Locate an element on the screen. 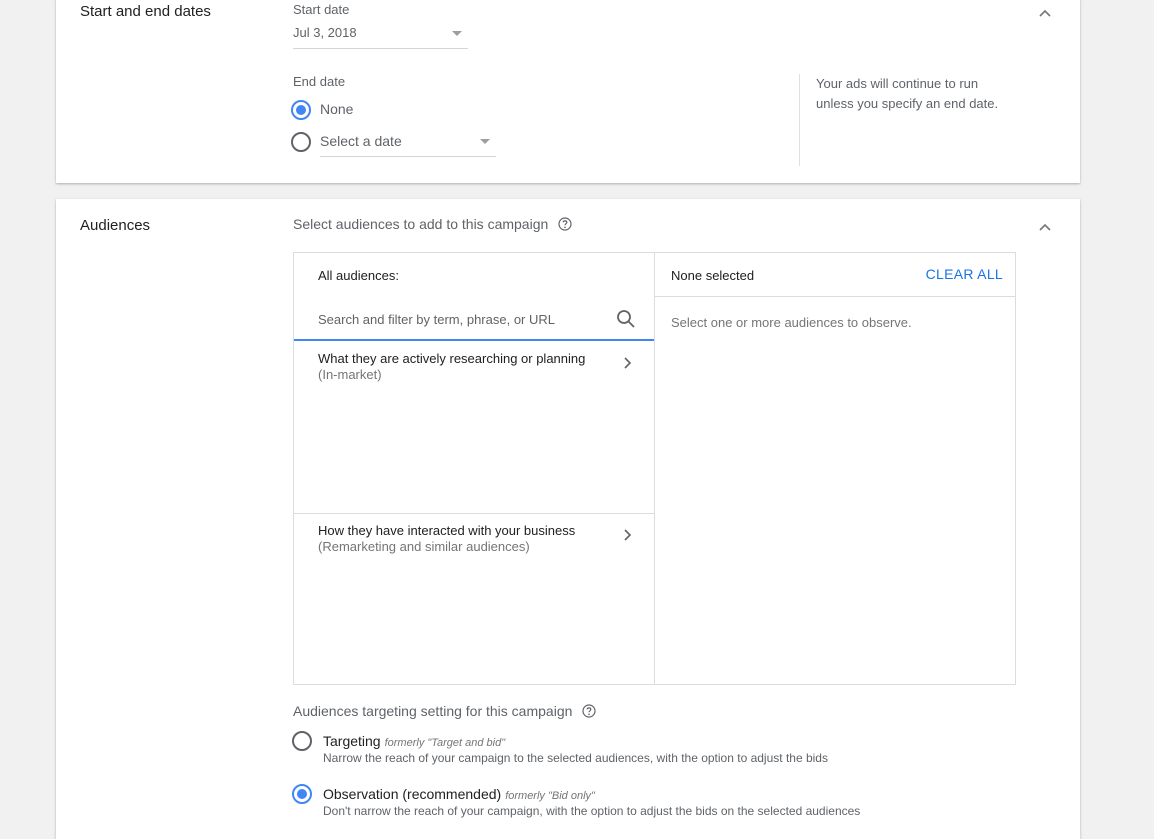 This screenshot has height=839, width=1154. end-date-dropdown: Select a date is located at coordinates (408, 144).